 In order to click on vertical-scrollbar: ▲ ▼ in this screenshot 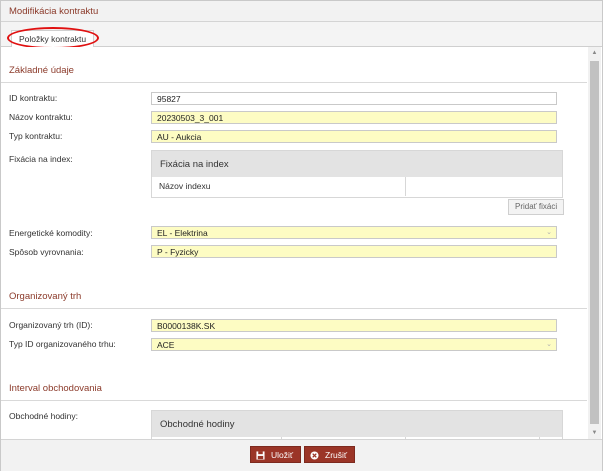, I will do `click(594, 243)`.